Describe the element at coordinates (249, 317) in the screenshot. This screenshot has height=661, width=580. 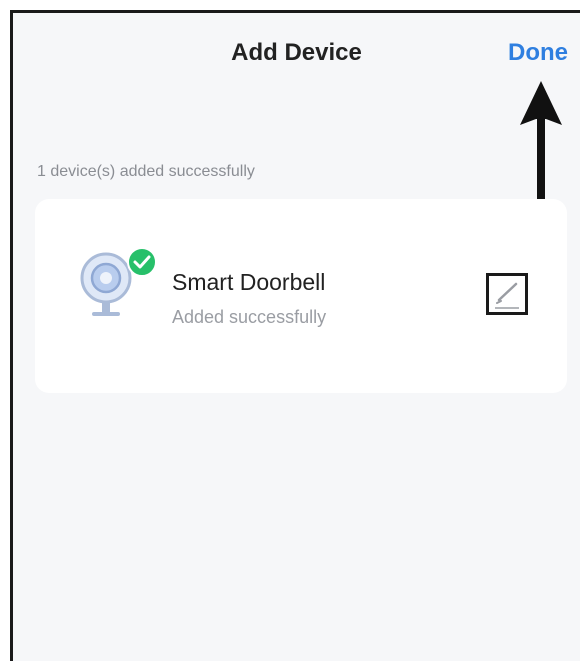
I see `device-status: Added successfully` at that location.